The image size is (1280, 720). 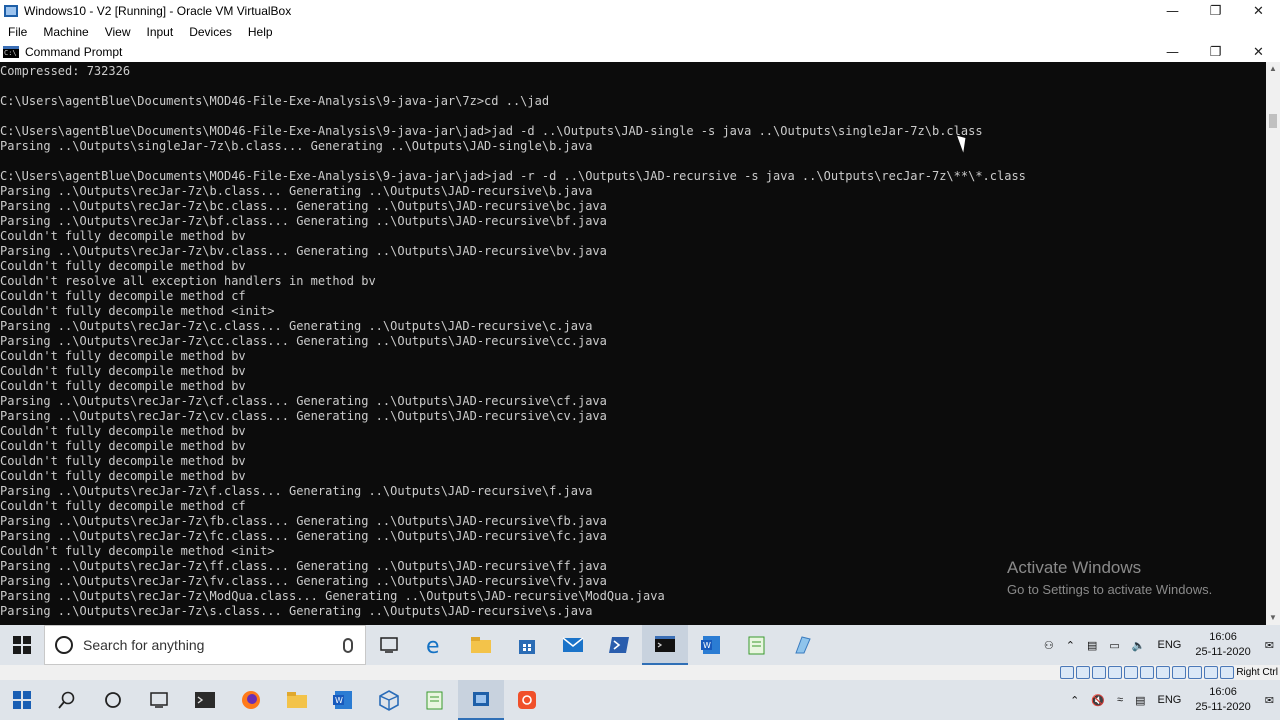 I want to click on guest-clock: 16:06 25-11-2020, so click(x=1222, y=645).